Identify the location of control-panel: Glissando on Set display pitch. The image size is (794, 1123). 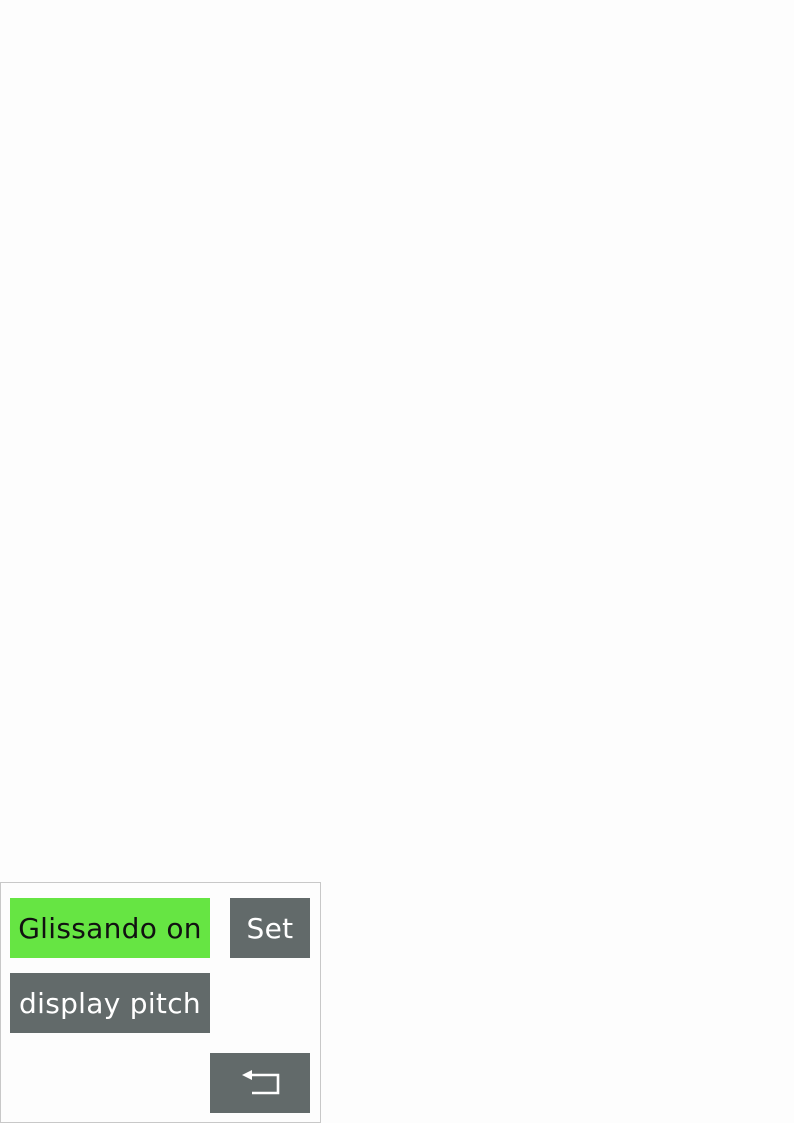
(160, 1002).